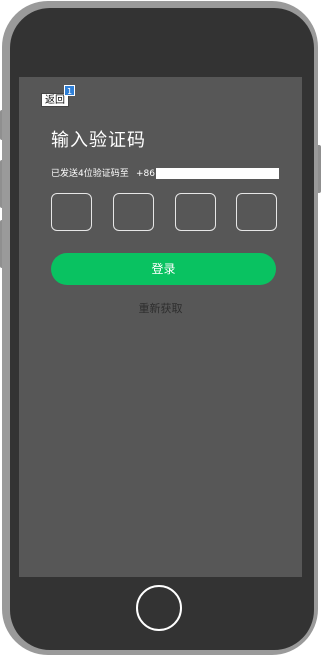  I want to click on country-code: +86, so click(145, 174).